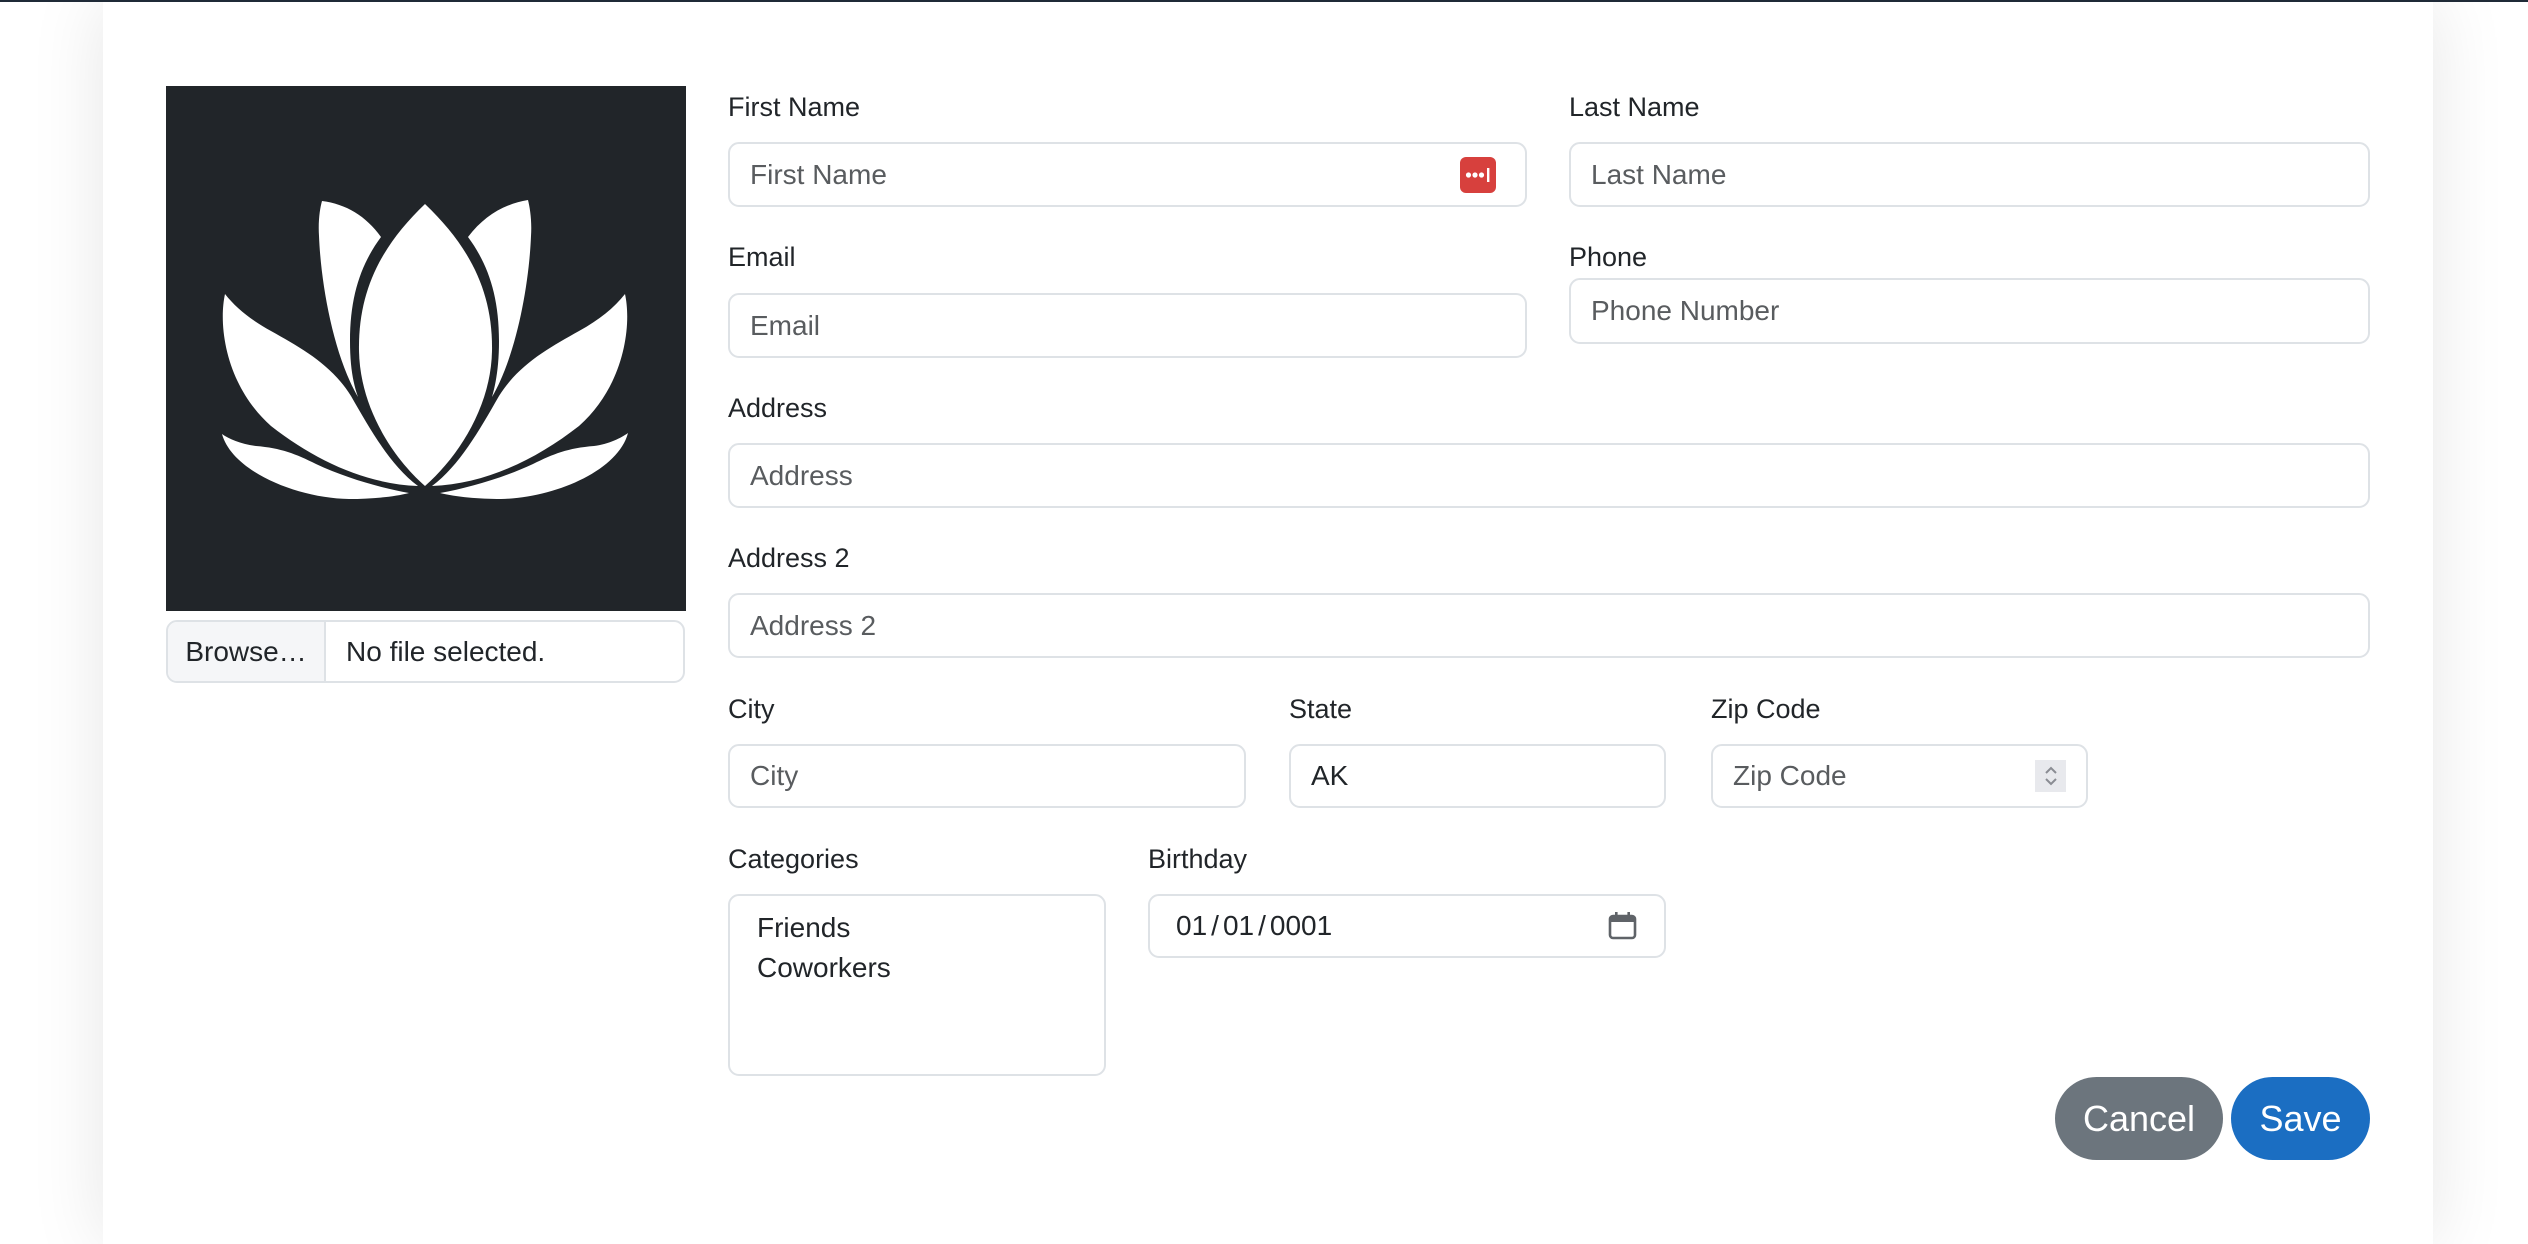  I want to click on number-spinner-icon, so click(2050, 776).